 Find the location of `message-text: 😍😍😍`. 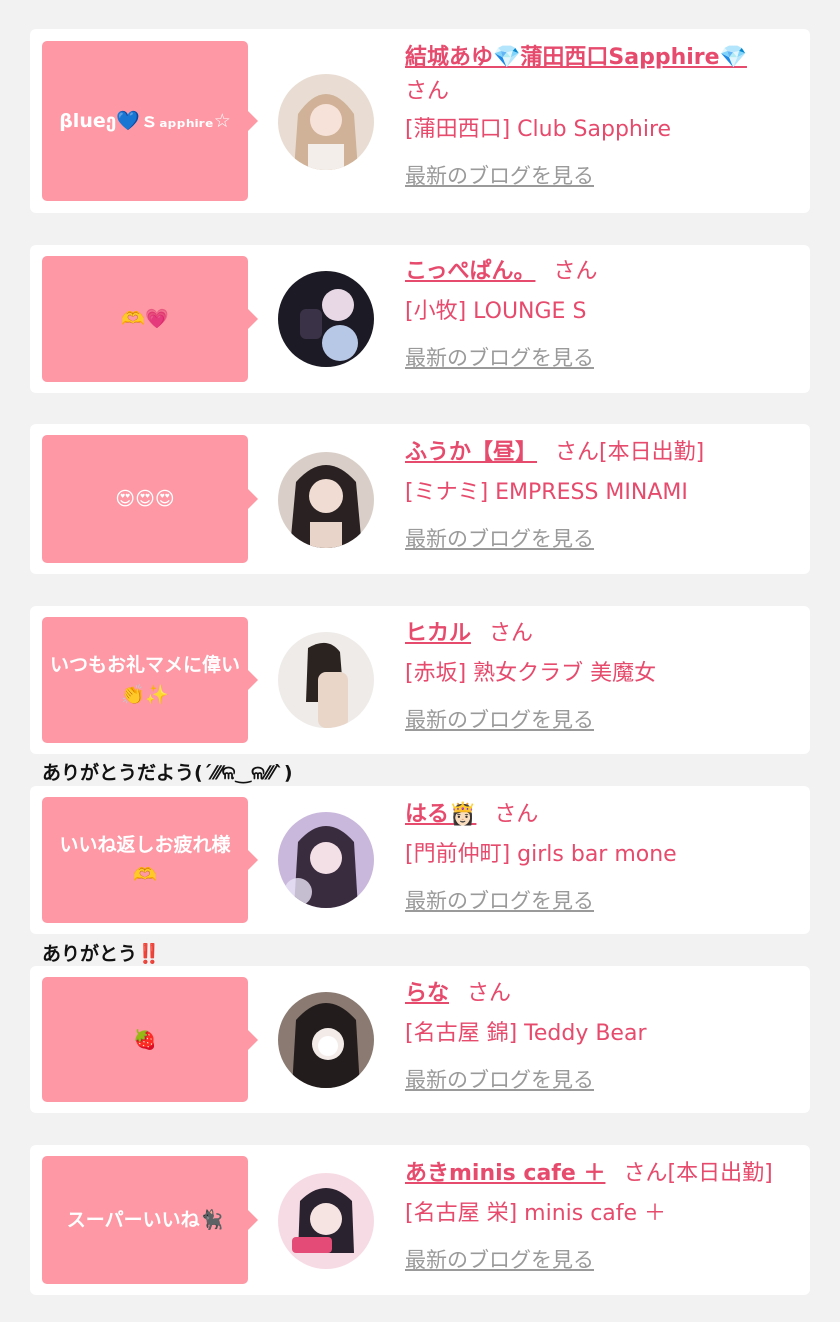

message-text: 😍😍😍 is located at coordinates (145, 499).